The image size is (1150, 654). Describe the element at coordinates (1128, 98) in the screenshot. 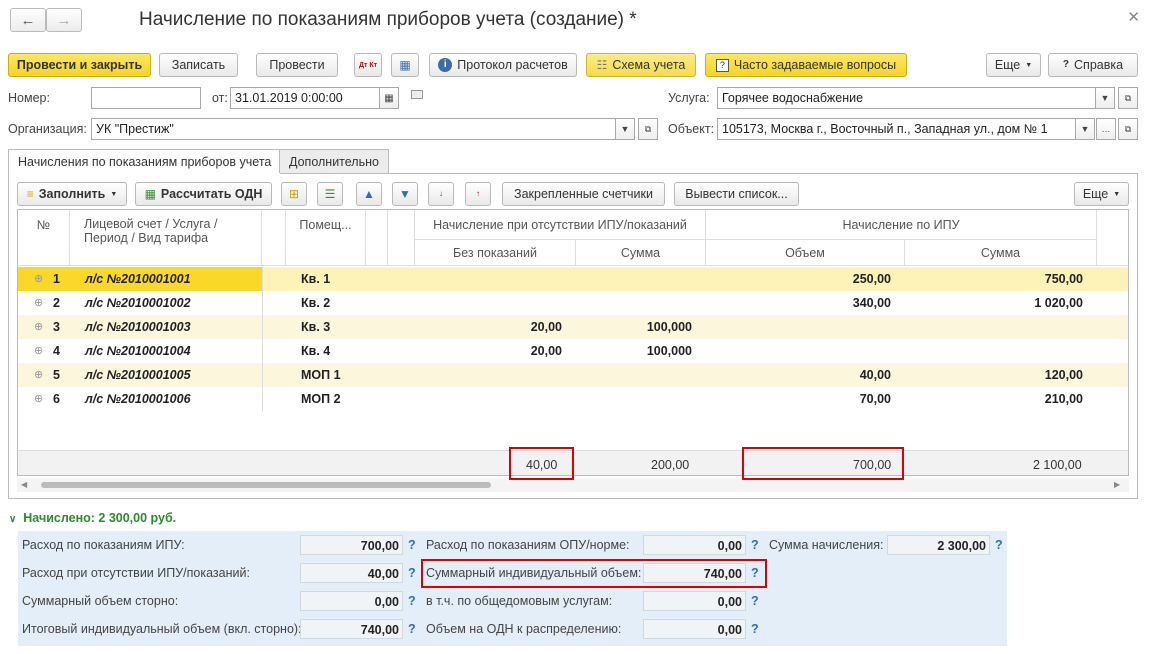

I see `service-open-button: ⧉` at that location.